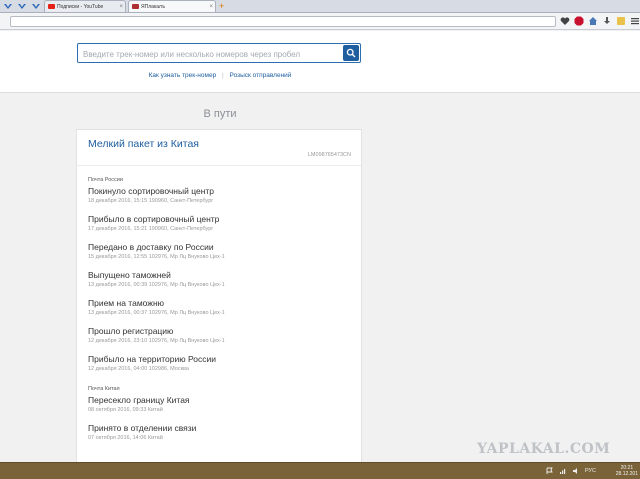 Image resolution: width=640 pixels, height=479 pixels. Describe the element at coordinates (620, 21) in the screenshot. I see `extension-icon` at that location.